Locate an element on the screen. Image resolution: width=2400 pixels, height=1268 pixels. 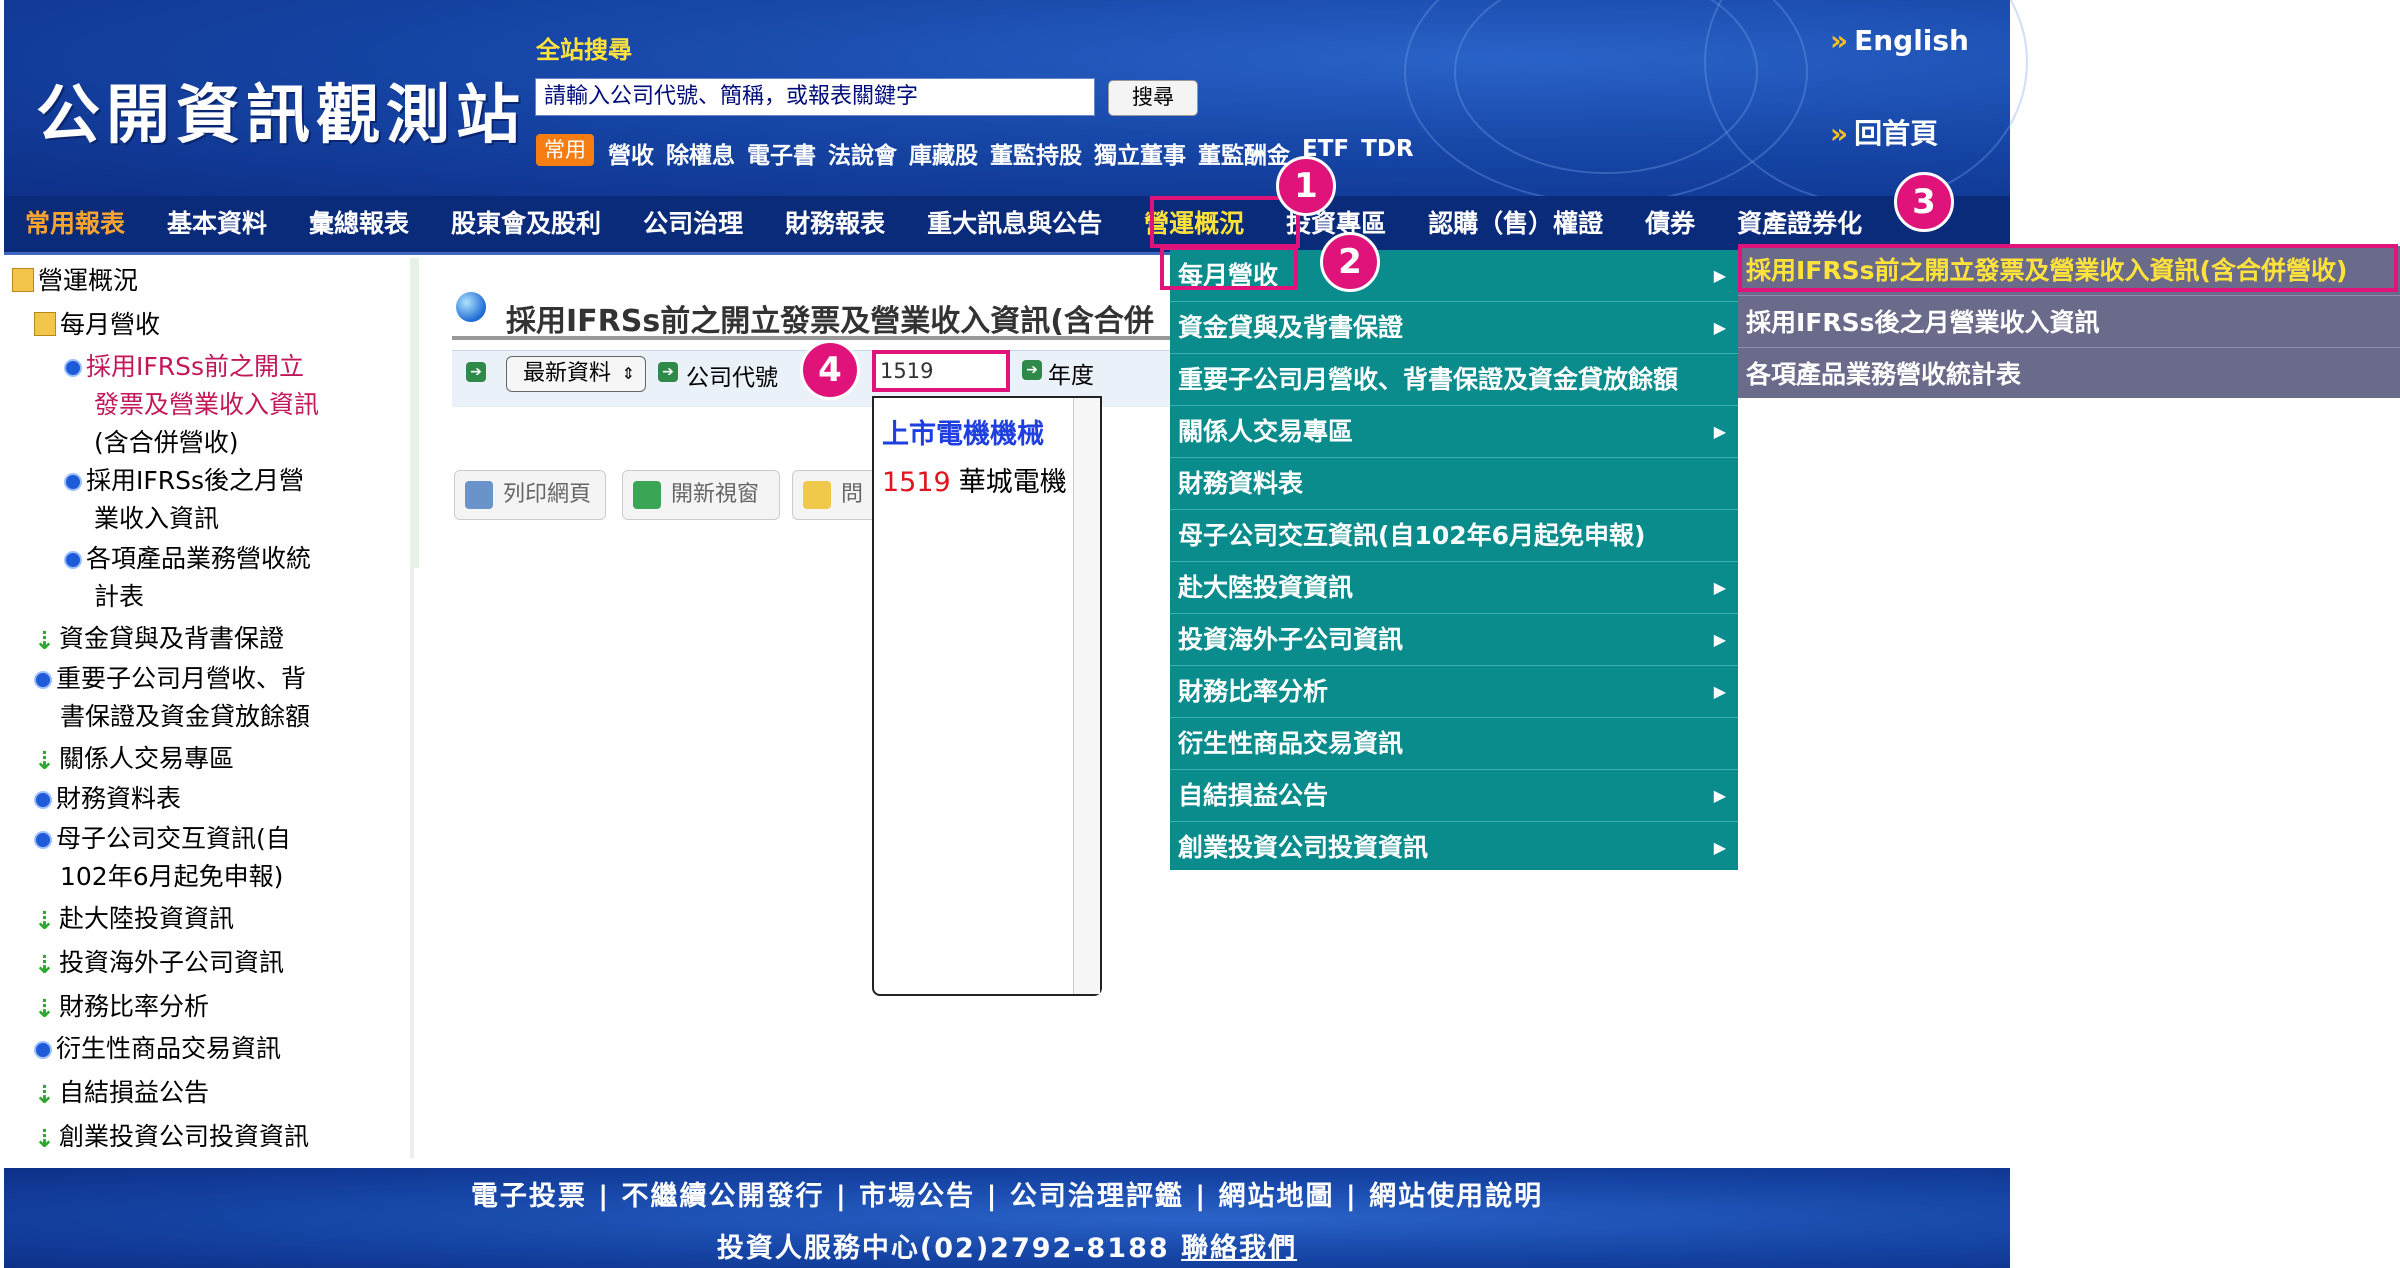
tree-item-parent-child: 母子公司交互資訊(自 is located at coordinates (162, 838).